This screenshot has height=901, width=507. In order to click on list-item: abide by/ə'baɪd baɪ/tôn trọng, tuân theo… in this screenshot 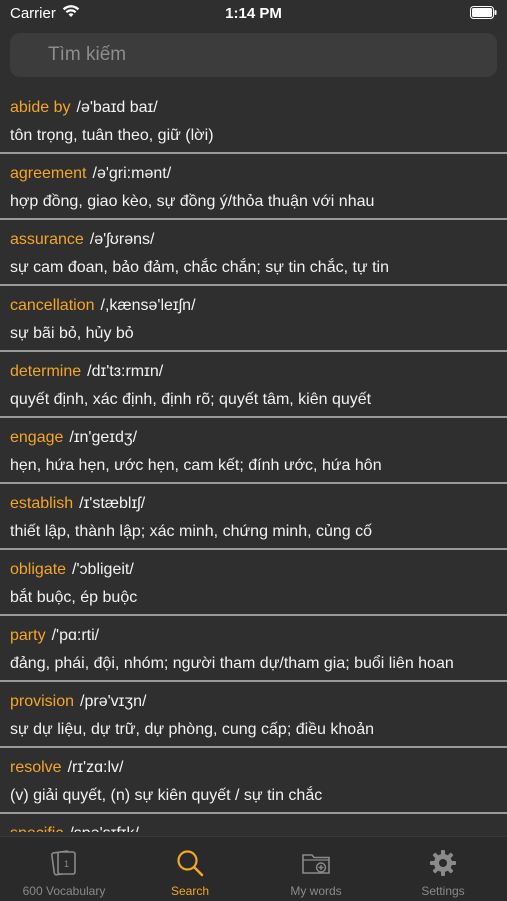, I will do `click(253, 121)`.